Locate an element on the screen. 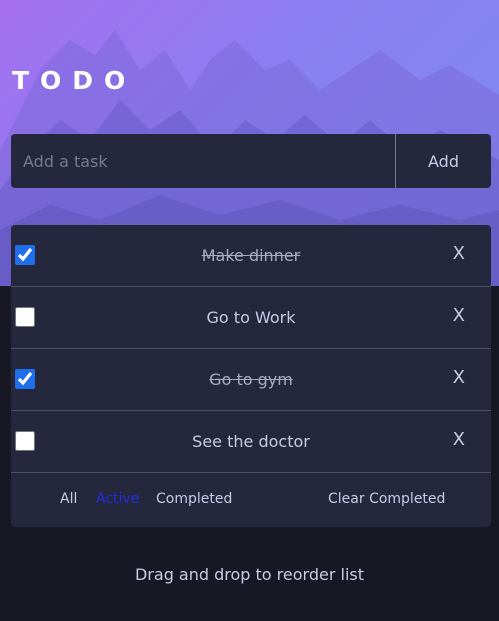  filter-active: Active is located at coordinates (117, 499).